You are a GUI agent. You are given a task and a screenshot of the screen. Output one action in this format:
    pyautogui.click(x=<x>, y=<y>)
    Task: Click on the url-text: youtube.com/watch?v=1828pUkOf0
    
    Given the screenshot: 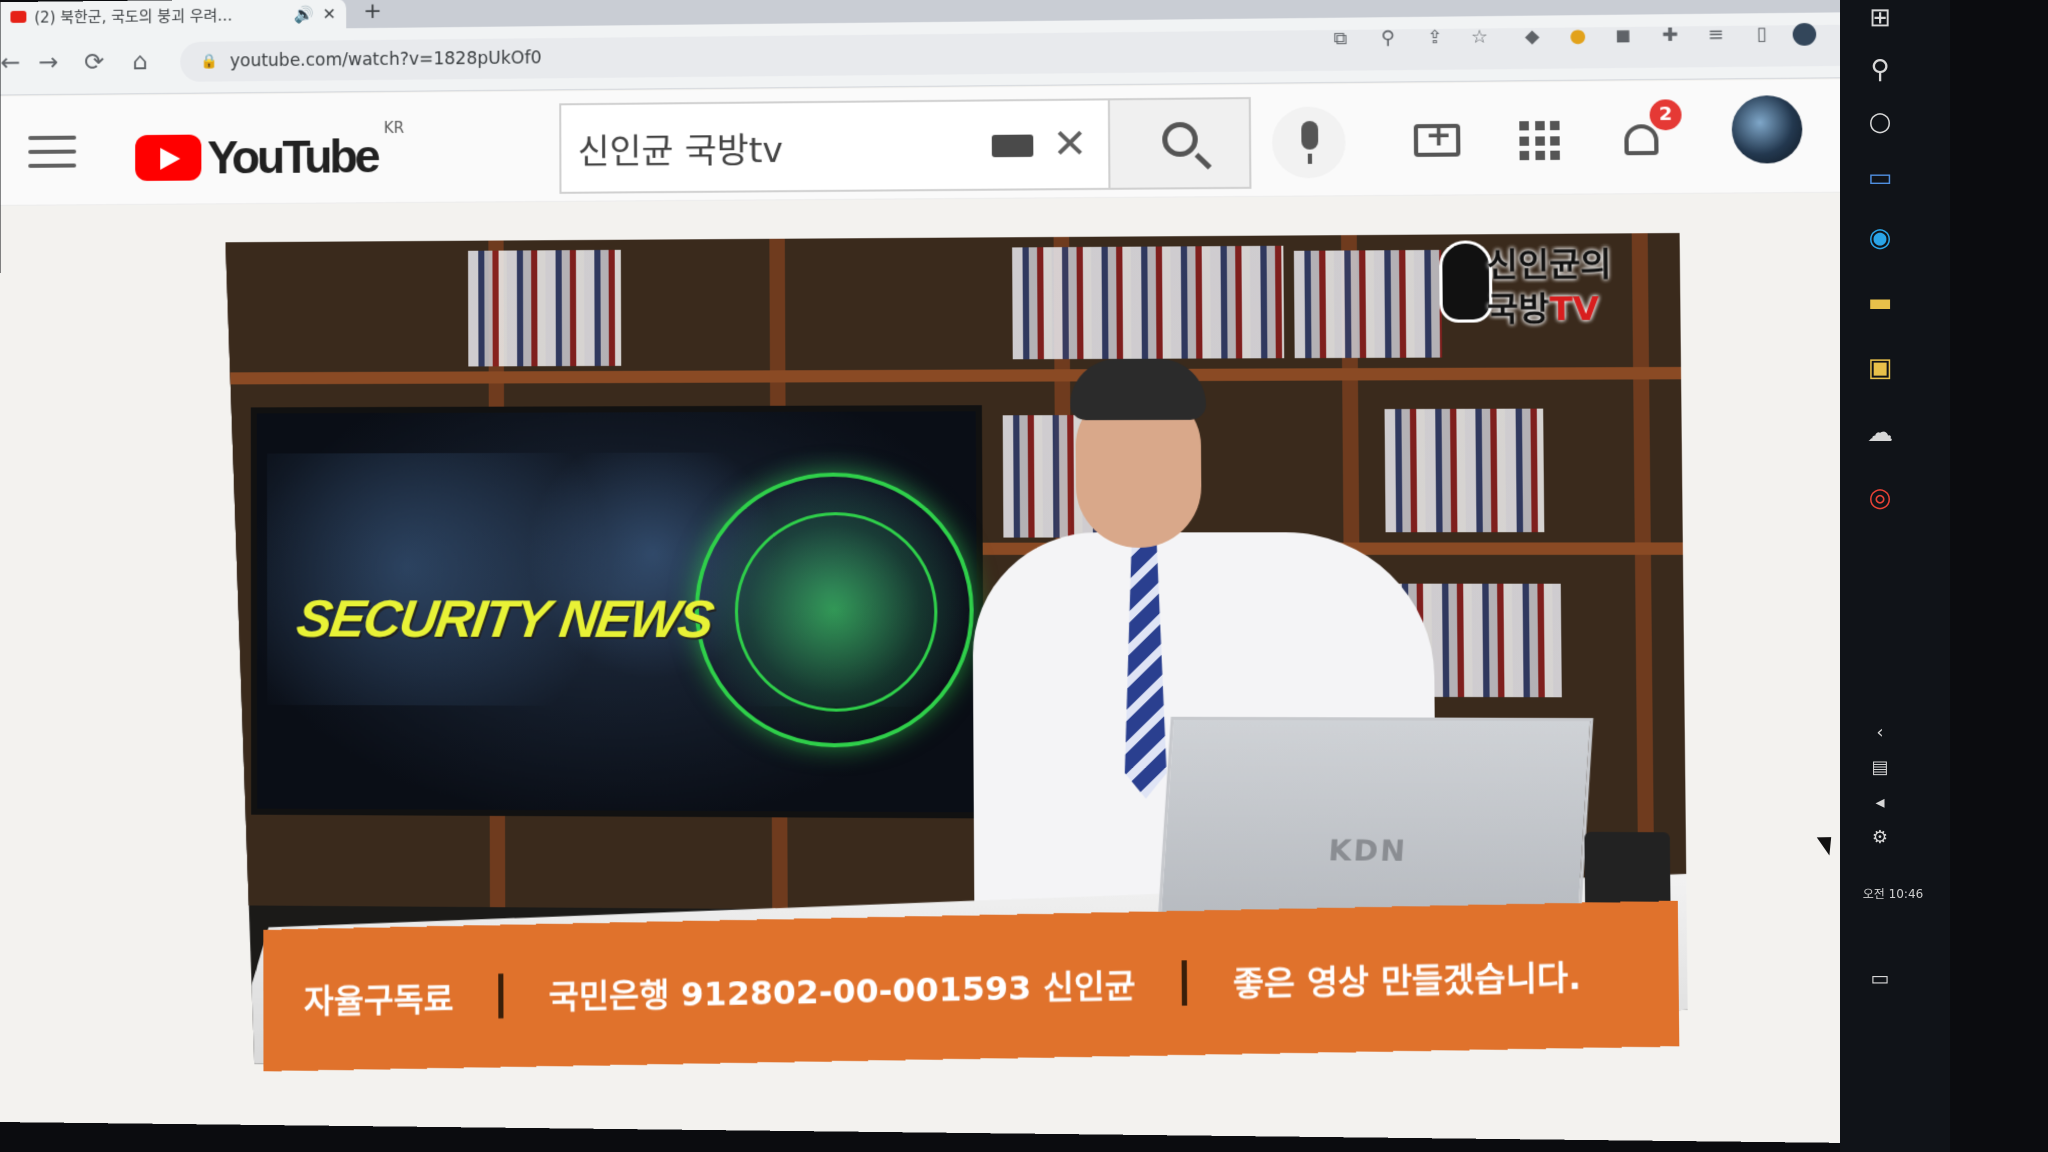 What is the action you would take?
    pyautogui.click(x=385, y=60)
    